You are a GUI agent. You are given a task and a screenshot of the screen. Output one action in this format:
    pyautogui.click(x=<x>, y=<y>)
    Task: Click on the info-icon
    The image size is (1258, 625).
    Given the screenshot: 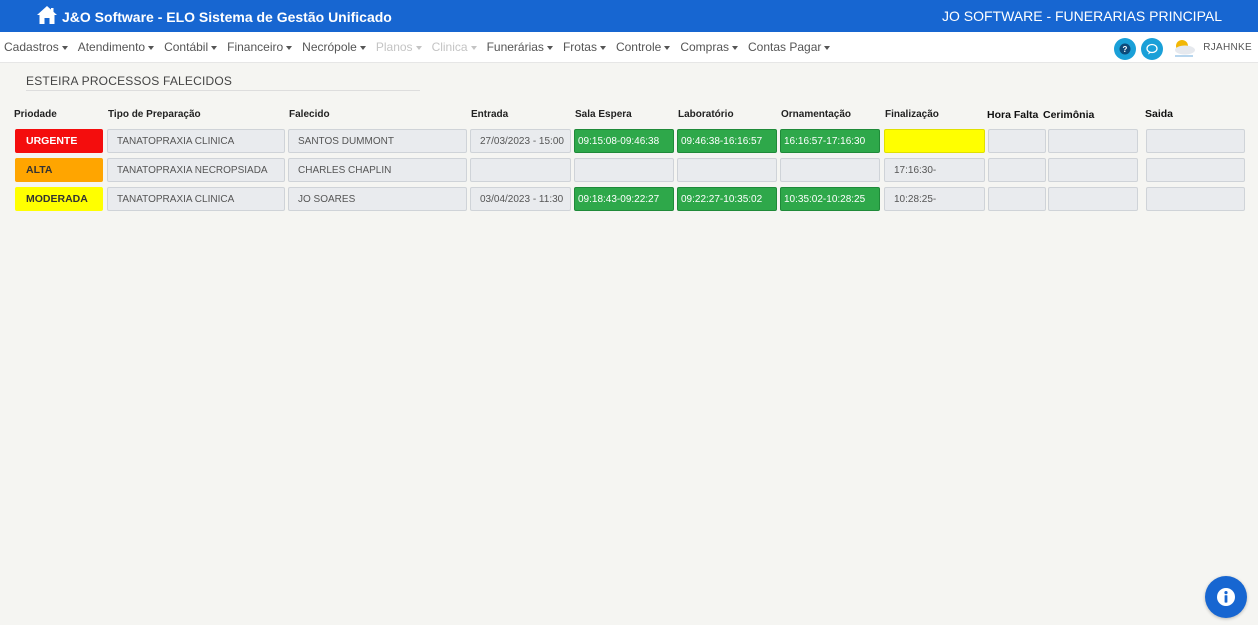 What is the action you would take?
    pyautogui.click(x=1226, y=597)
    